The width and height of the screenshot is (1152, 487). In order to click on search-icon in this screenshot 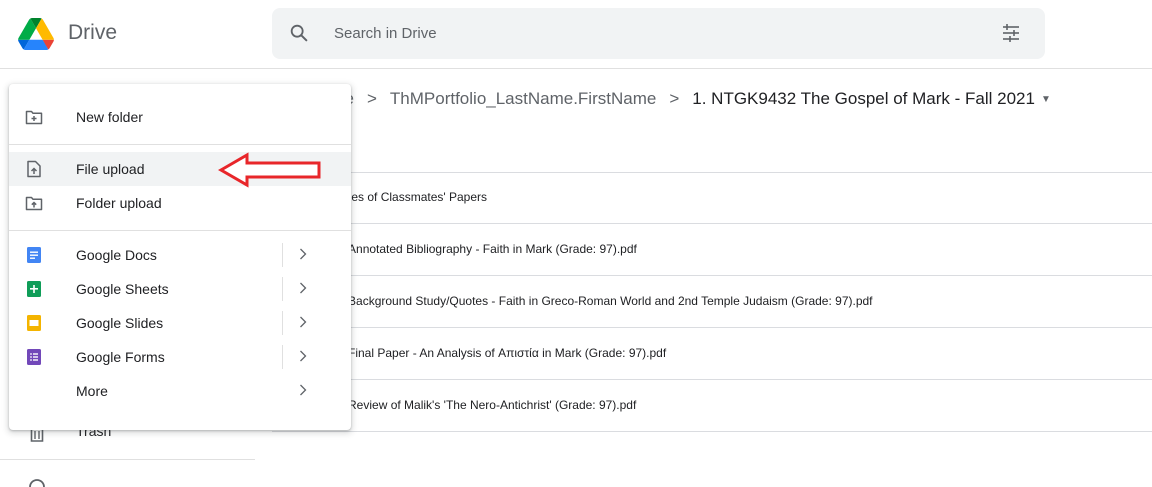, I will do `click(299, 33)`.